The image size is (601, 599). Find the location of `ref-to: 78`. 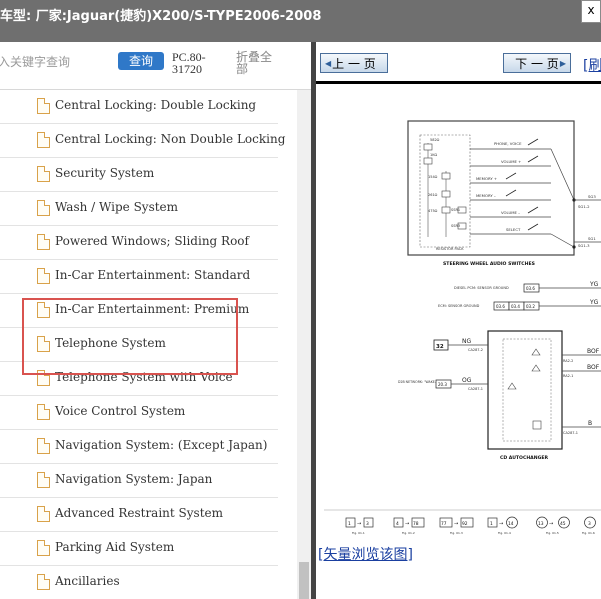

ref-to: 78 is located at coordinates (416, 524).